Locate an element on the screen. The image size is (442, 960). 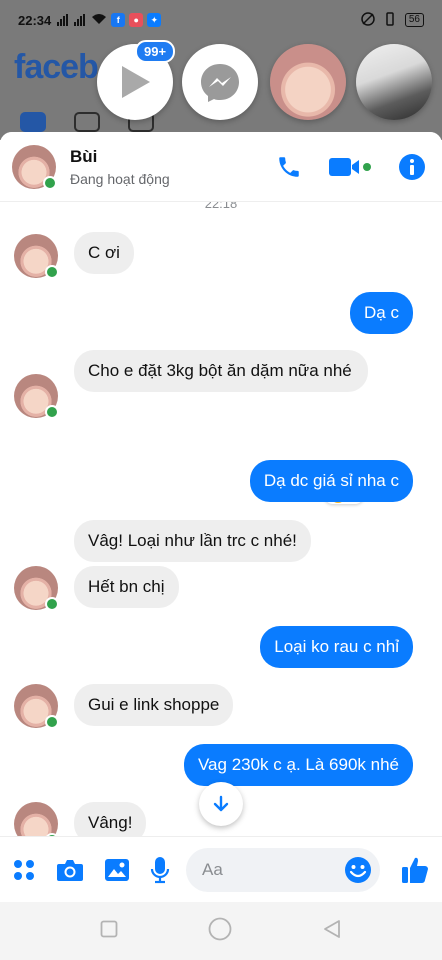
triangle-back-icon is located at coordinates (332, 928).